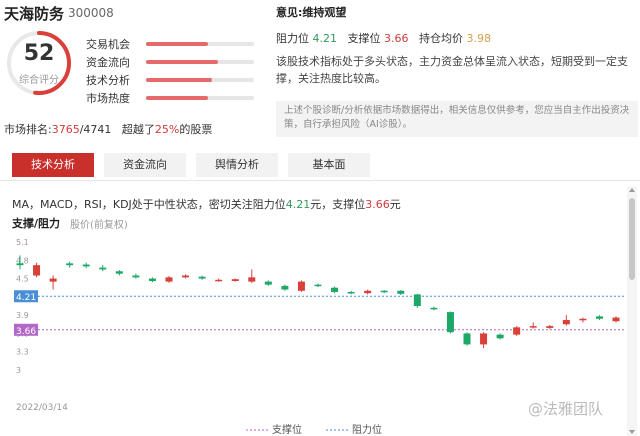 The width and height of the screenshot is (640, 436). I want to click on watermark: @法雅团队, so click(566, 409).